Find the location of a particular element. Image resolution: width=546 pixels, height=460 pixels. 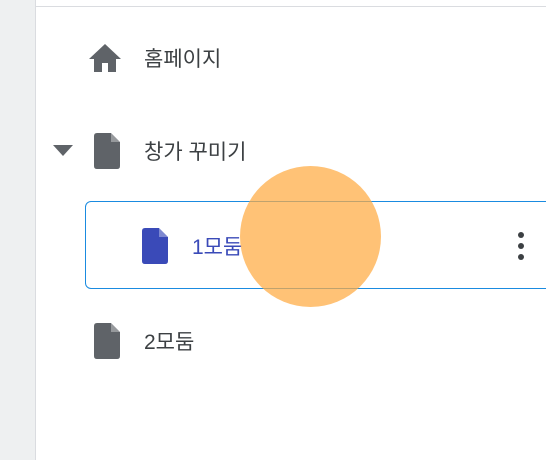

nav-item-site: 창가 꾸미기 is located at coordinates (169, 151).